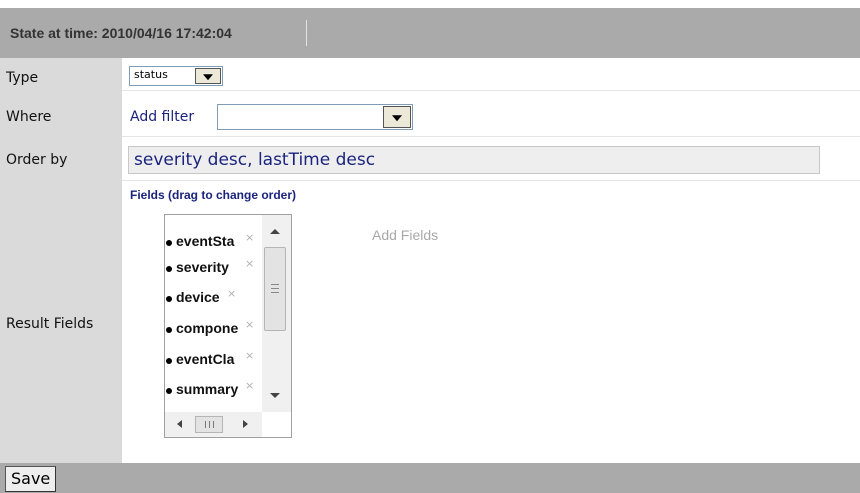  Describe the element at coordinates (37, 160) in the screenshot. I see `order-by-label: Order by` at that location.